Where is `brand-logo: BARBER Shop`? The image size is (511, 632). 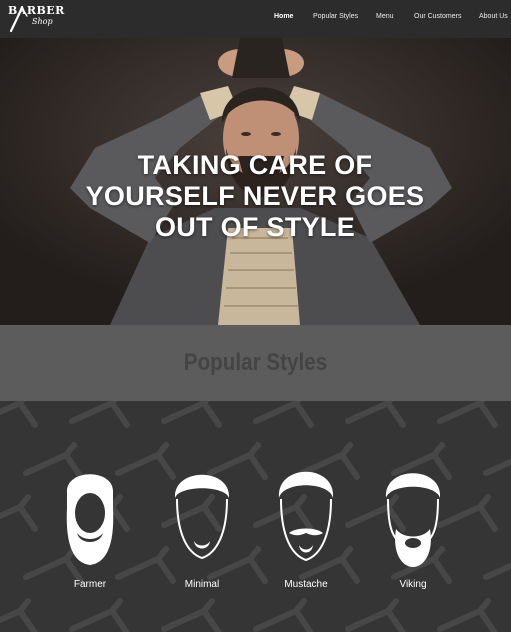
brand-logo: BARBER Shop is located at coordinates (36, 19).